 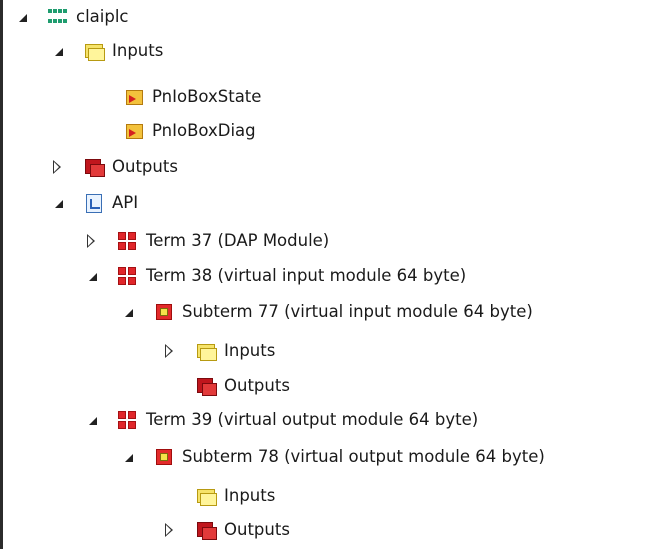 I want to click on tree-item-label: API, so click(x=125, y=202).